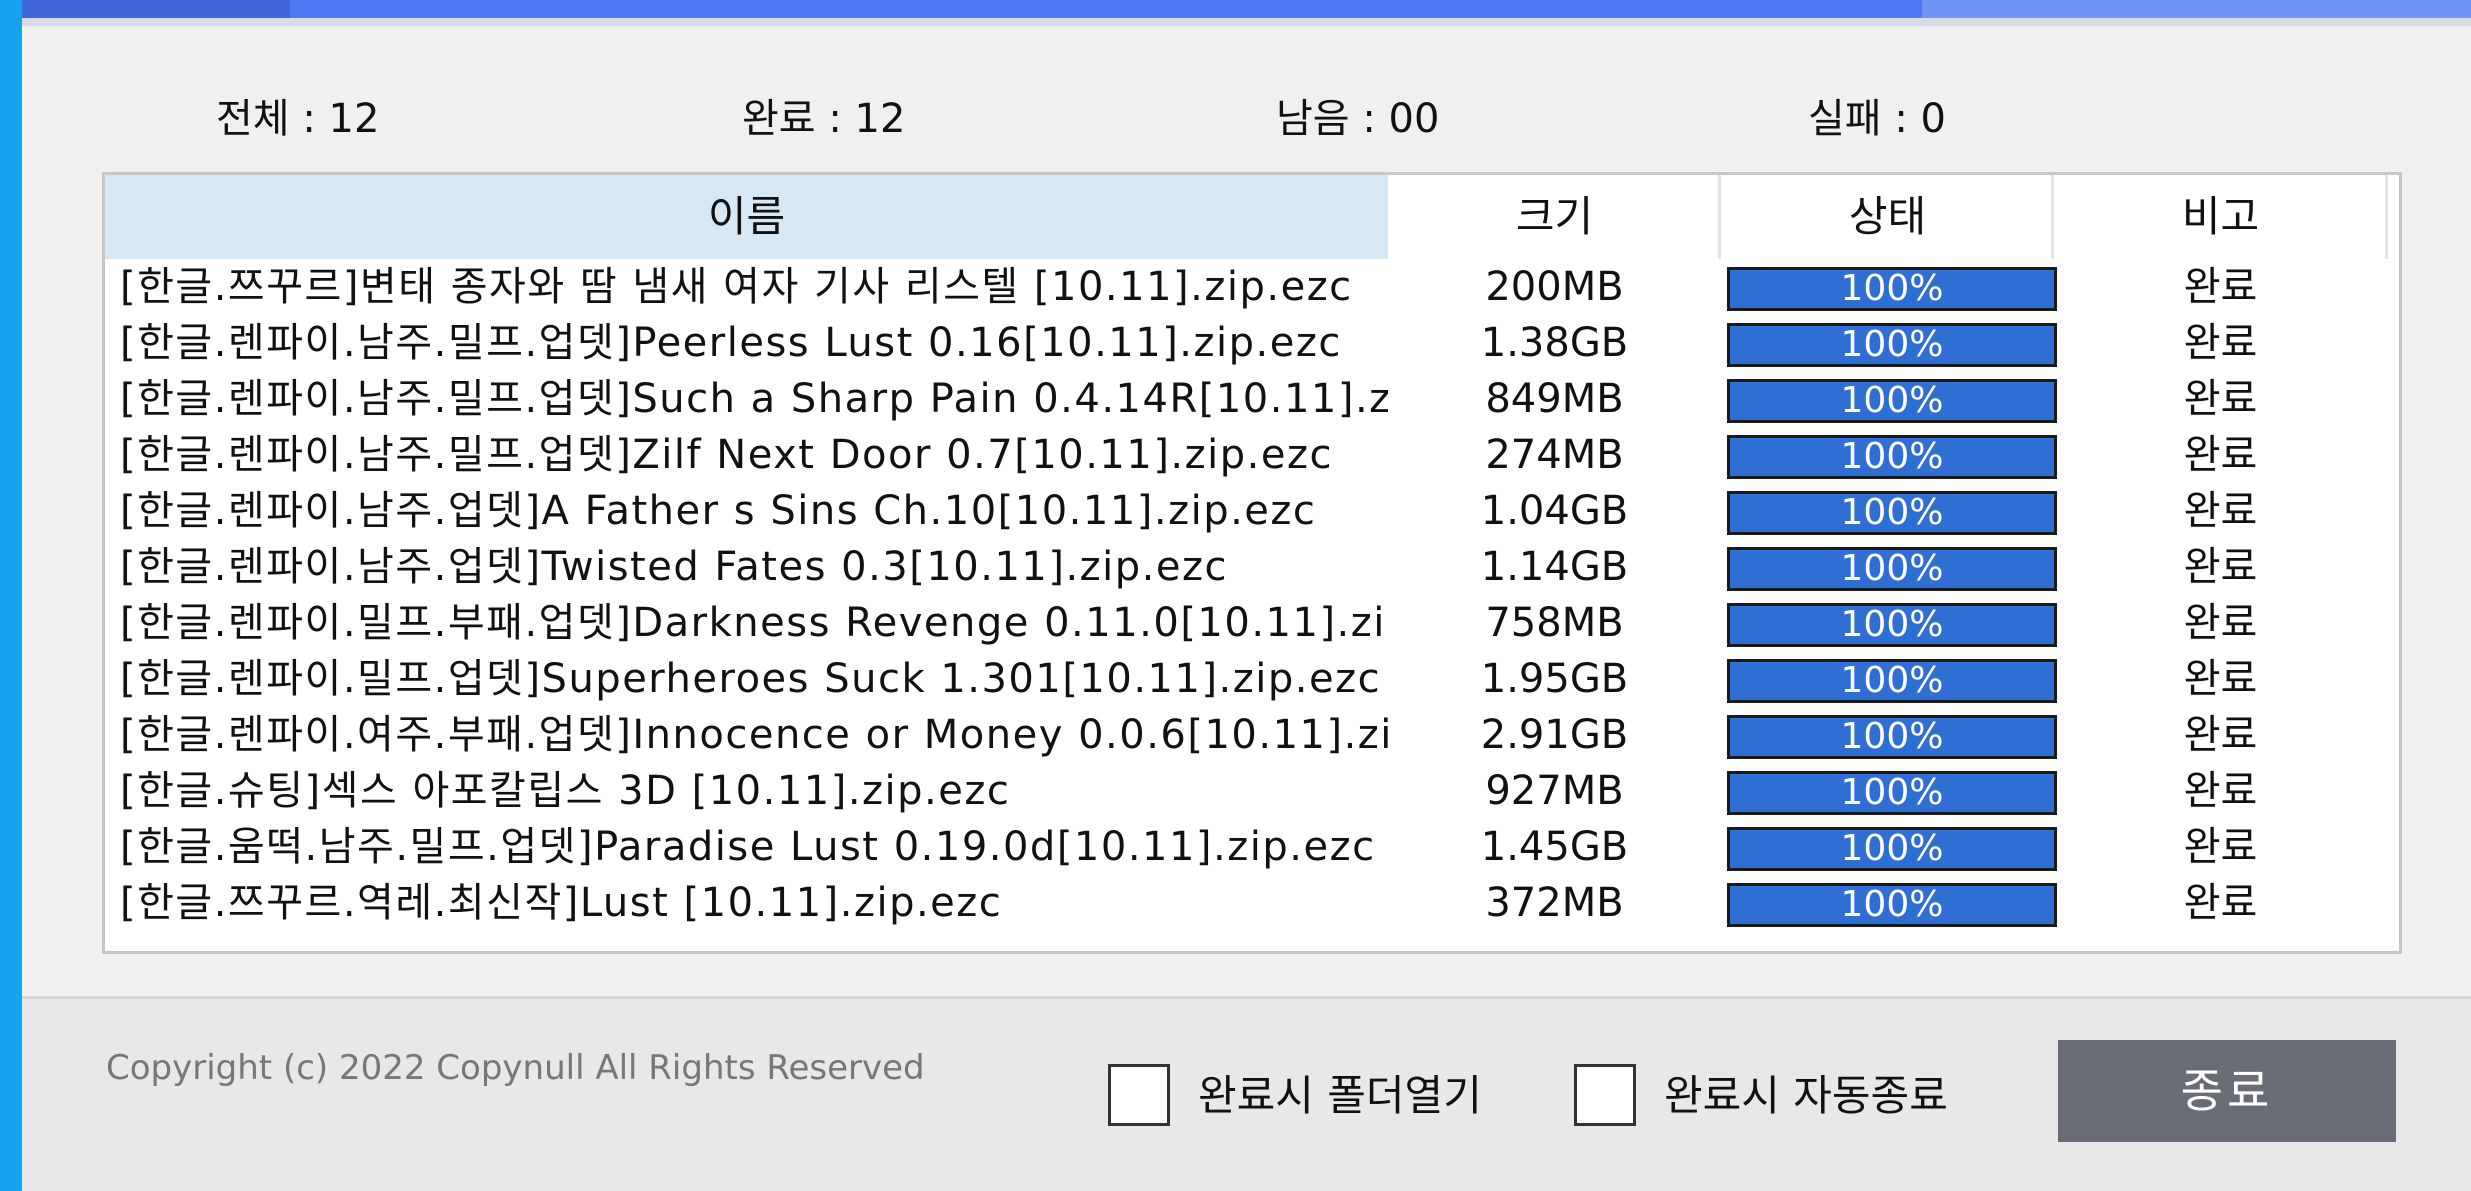 The height and width of the screenshot is (1191, 2471). What do you see at coordinates (1554, 287) in the screenshot?
I see `file-size: 200MB` at bounding box center [1554, 287].